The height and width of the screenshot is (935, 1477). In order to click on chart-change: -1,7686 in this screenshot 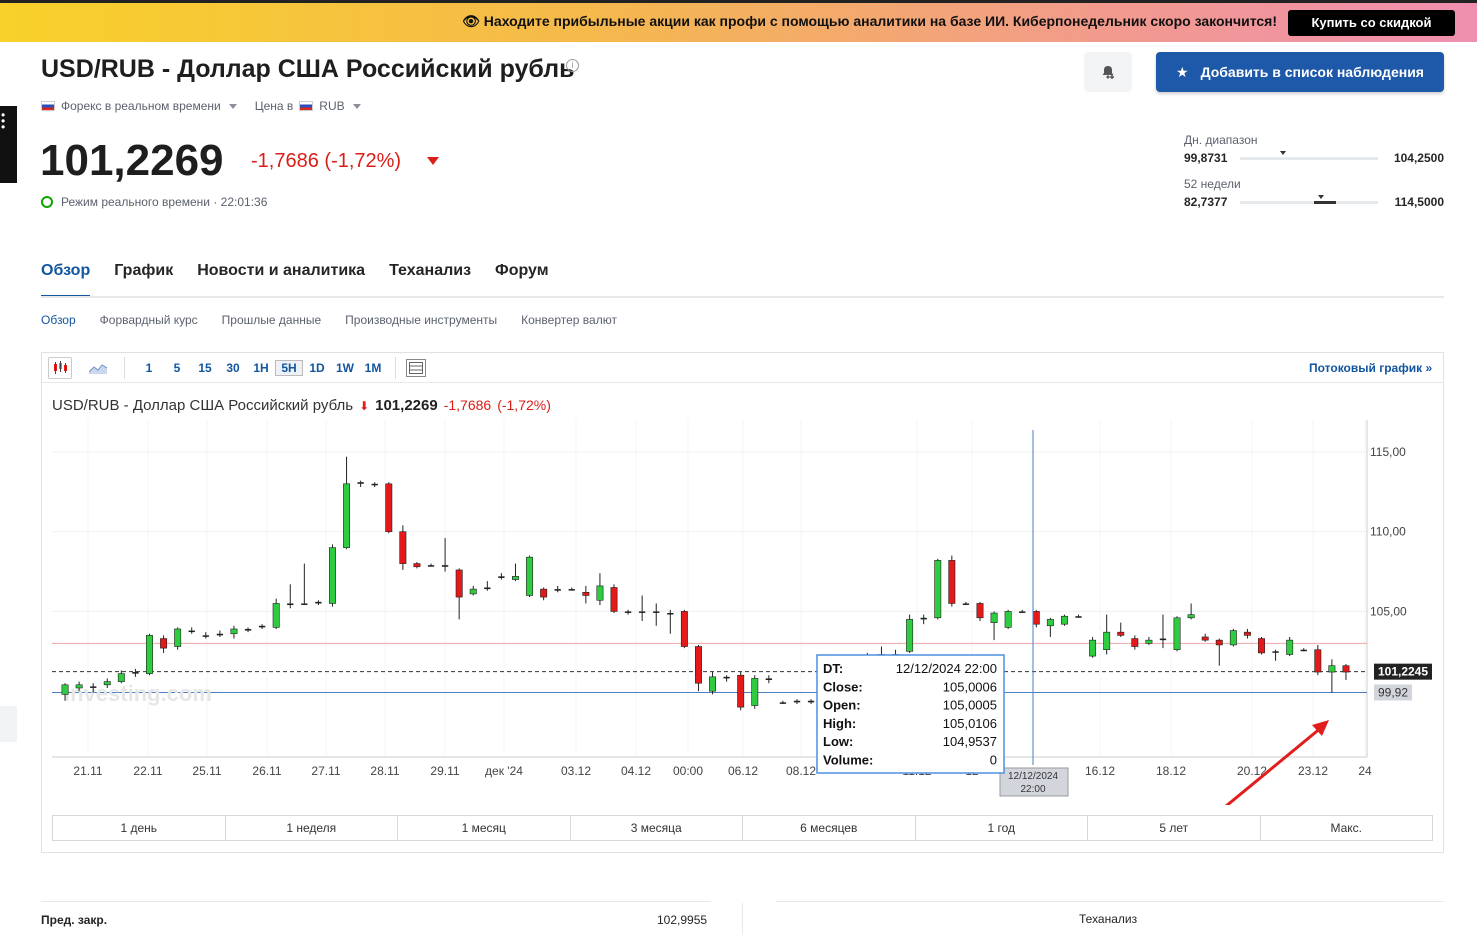, I will do `click(467, 405)`.